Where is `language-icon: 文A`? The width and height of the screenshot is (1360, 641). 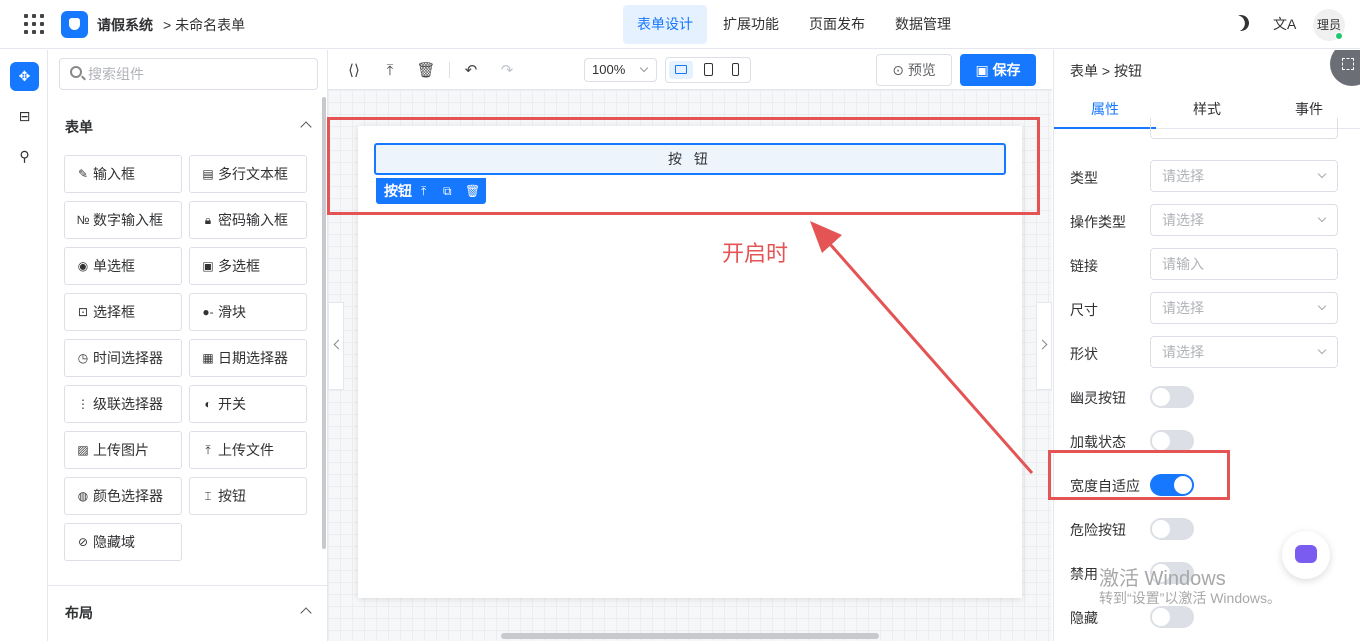 language-icon: 文A is located at coordinates (1284, 24).